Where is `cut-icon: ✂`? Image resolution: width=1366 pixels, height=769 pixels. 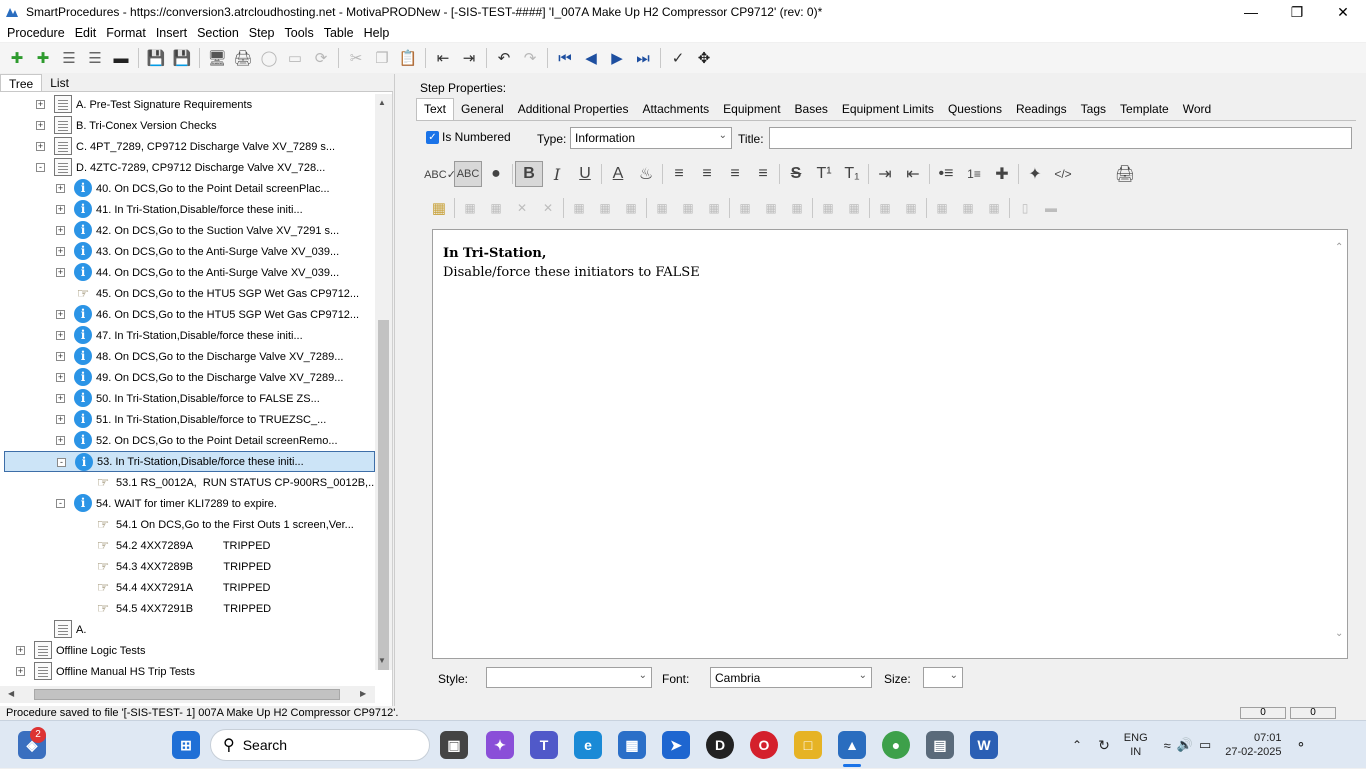 cut-icon: ✂ is located at coordinates (356, 58).